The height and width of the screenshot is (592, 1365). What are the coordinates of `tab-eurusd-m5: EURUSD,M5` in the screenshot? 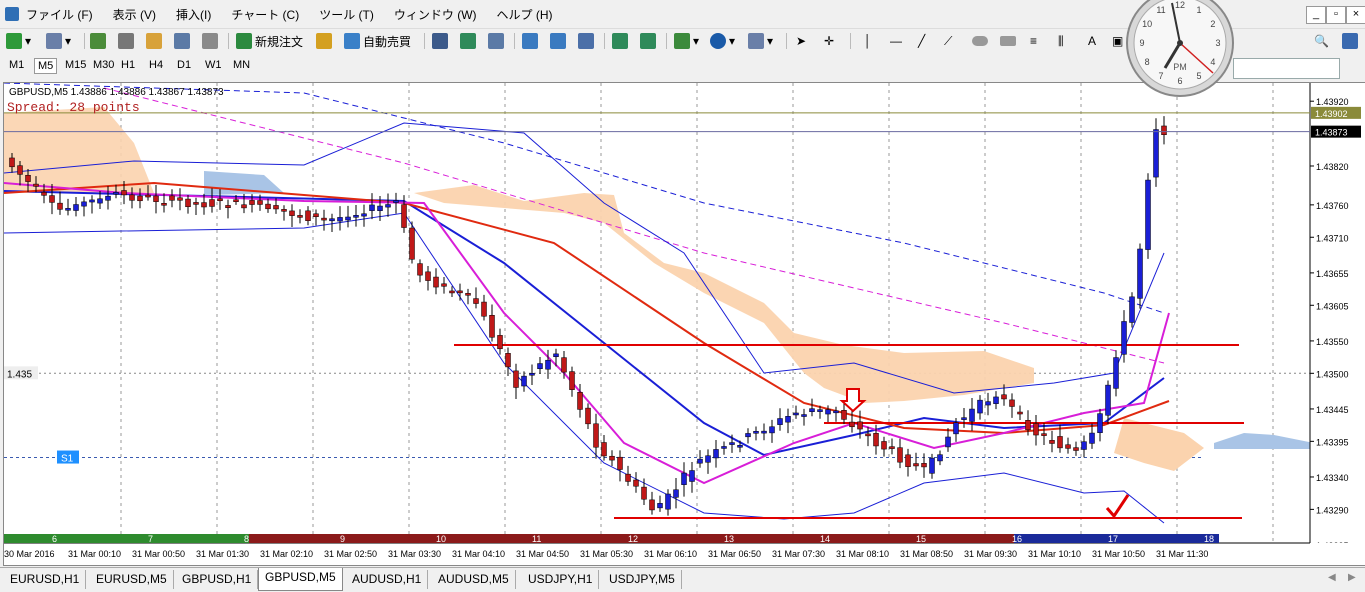 It's located at (132, 579).